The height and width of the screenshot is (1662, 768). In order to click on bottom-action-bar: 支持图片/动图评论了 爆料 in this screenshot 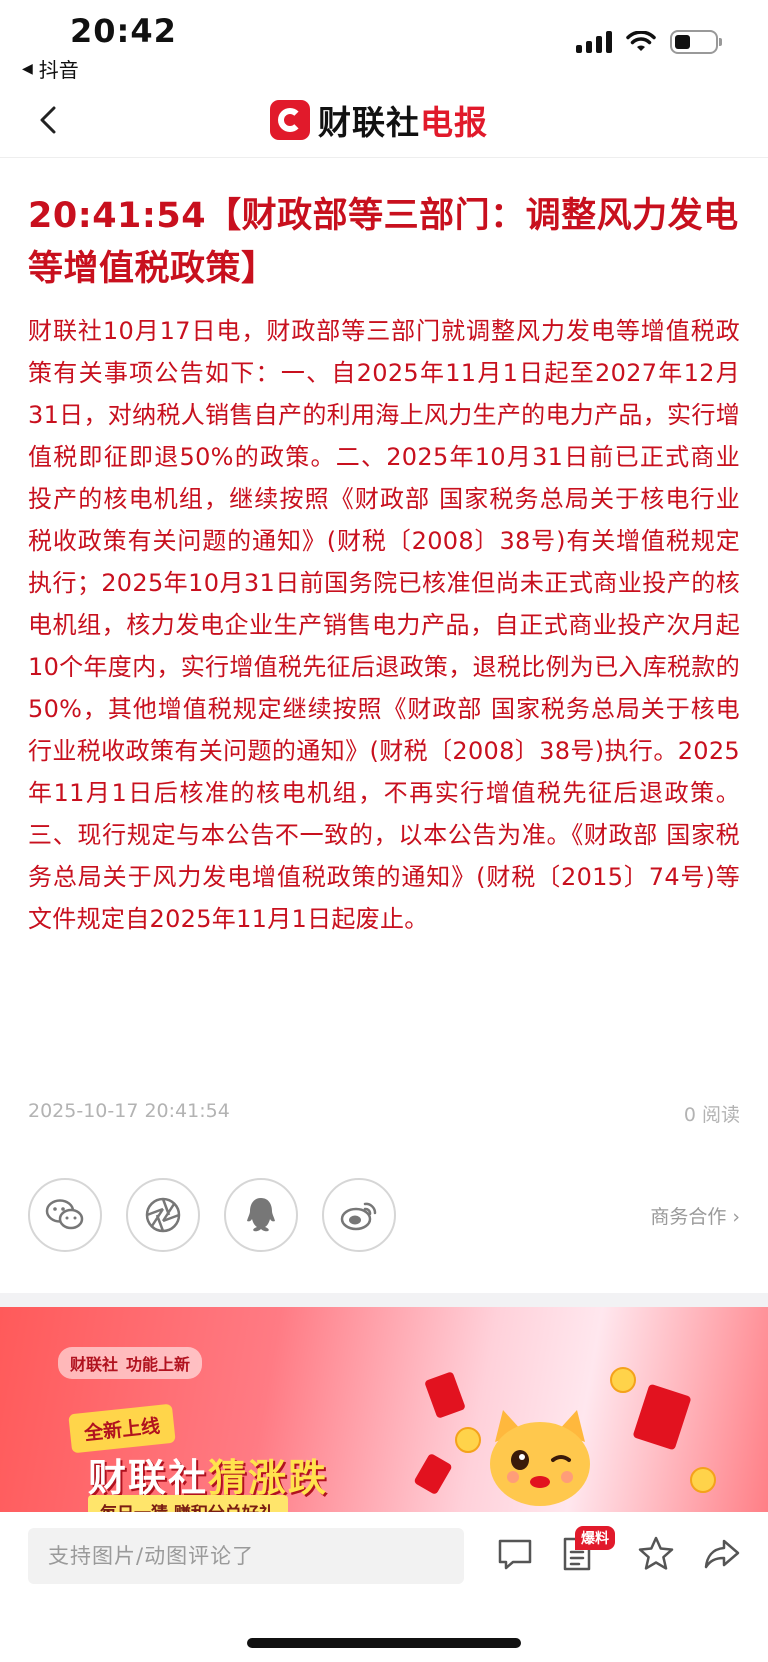, I will do `click(384, 1587)`.